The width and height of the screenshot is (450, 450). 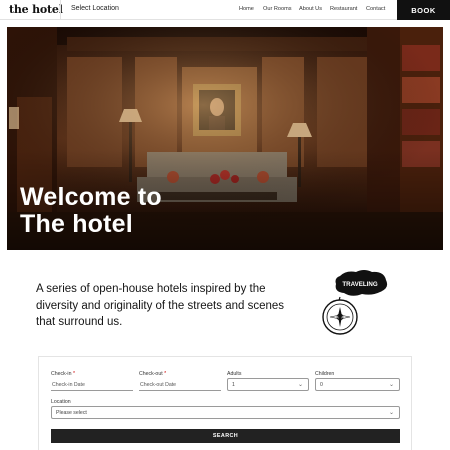 What do you see at coordinates (357, 384) in the screenshot?
I see `children-select: 0 ⌄` at bounding box center [357, 384].